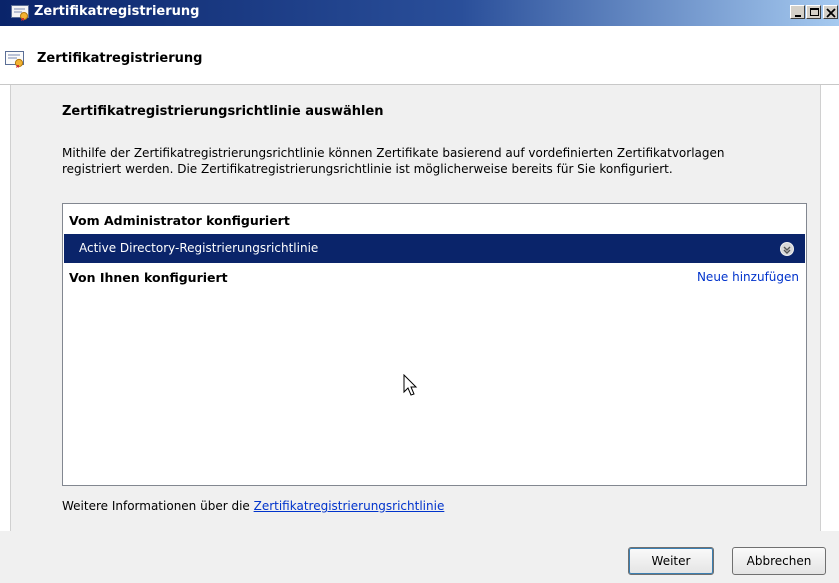 Image resolution: width=839 pixels, height=583 pixels. I want to click on more-info-prefix: Weitere Informationen über die, so click(158, 506).